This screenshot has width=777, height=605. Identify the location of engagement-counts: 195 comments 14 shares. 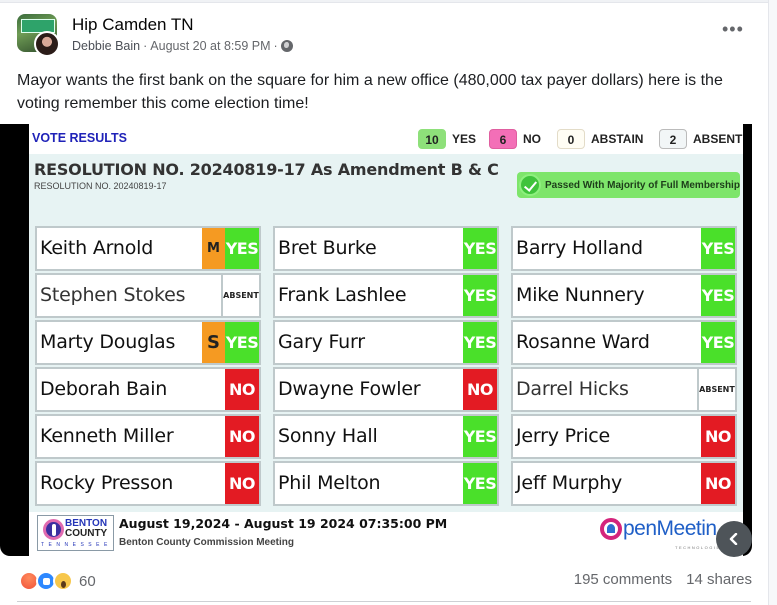
(663, 579).